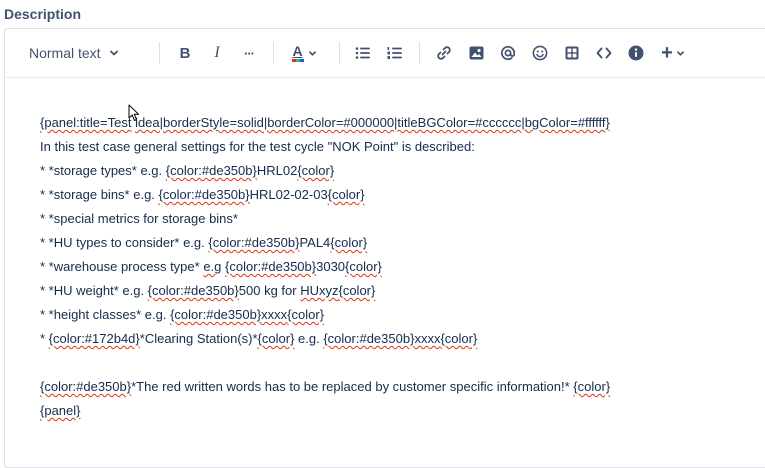  Describe the element at coordinates (249, 53) in the screenshot. I see `more-formatting-button: ···` at that location.